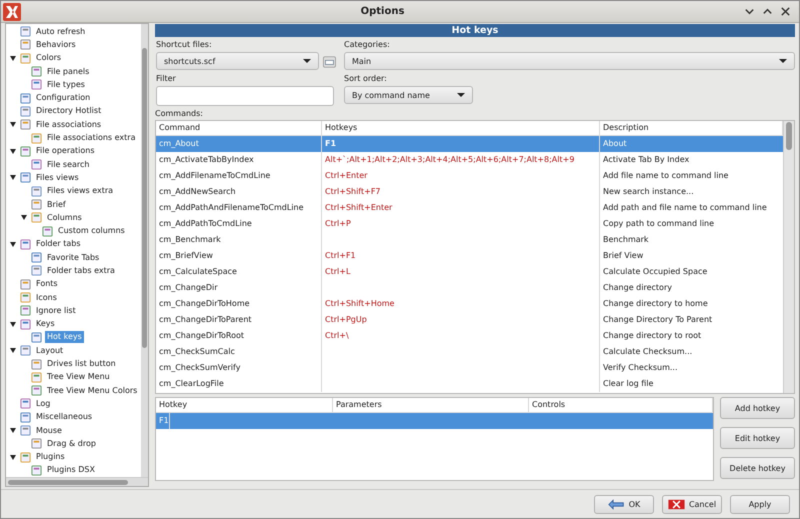  Describe the element at coordinates (431, 405) in the screenshot. I see `column-header: Parameters` at that location.